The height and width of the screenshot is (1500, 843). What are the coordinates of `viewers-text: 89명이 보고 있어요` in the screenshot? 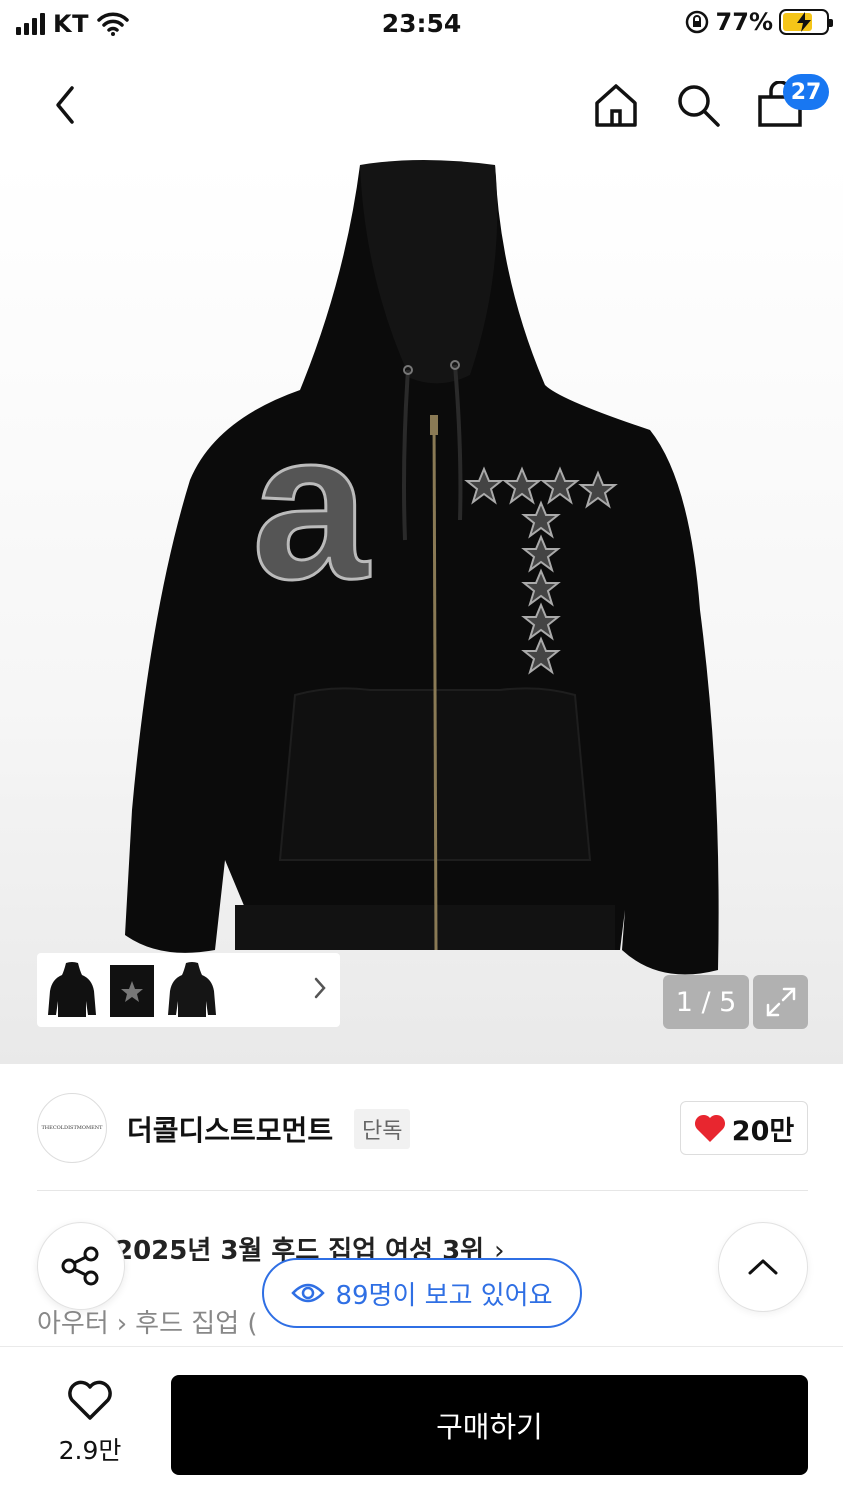 It's located at (444, 1295).